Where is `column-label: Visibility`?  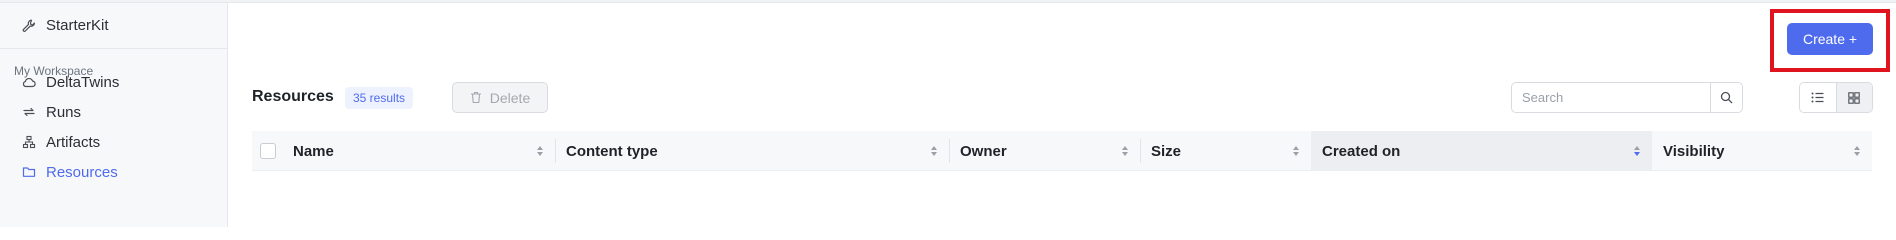 column-label: Visibility is located at coordinates (1694, 151).